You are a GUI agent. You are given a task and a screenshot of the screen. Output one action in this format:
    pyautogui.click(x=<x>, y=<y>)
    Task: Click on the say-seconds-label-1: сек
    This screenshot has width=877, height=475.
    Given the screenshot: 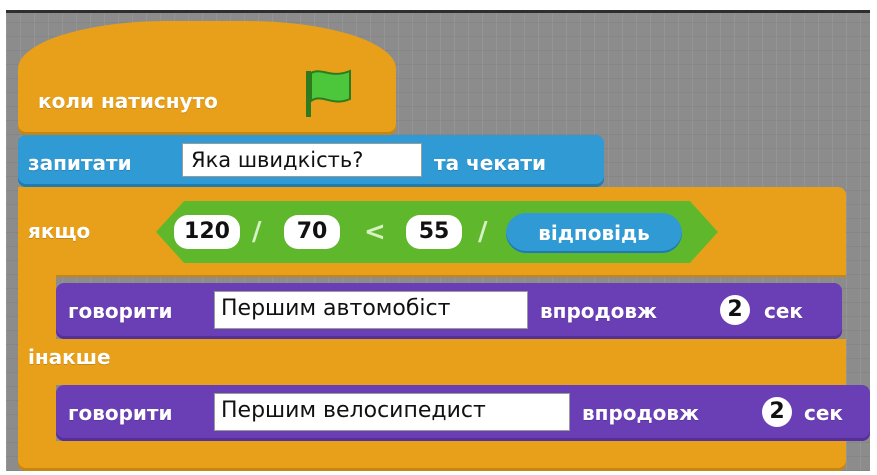 What is the action you would take?
    pyautogui.click(x=783, y=311)
    